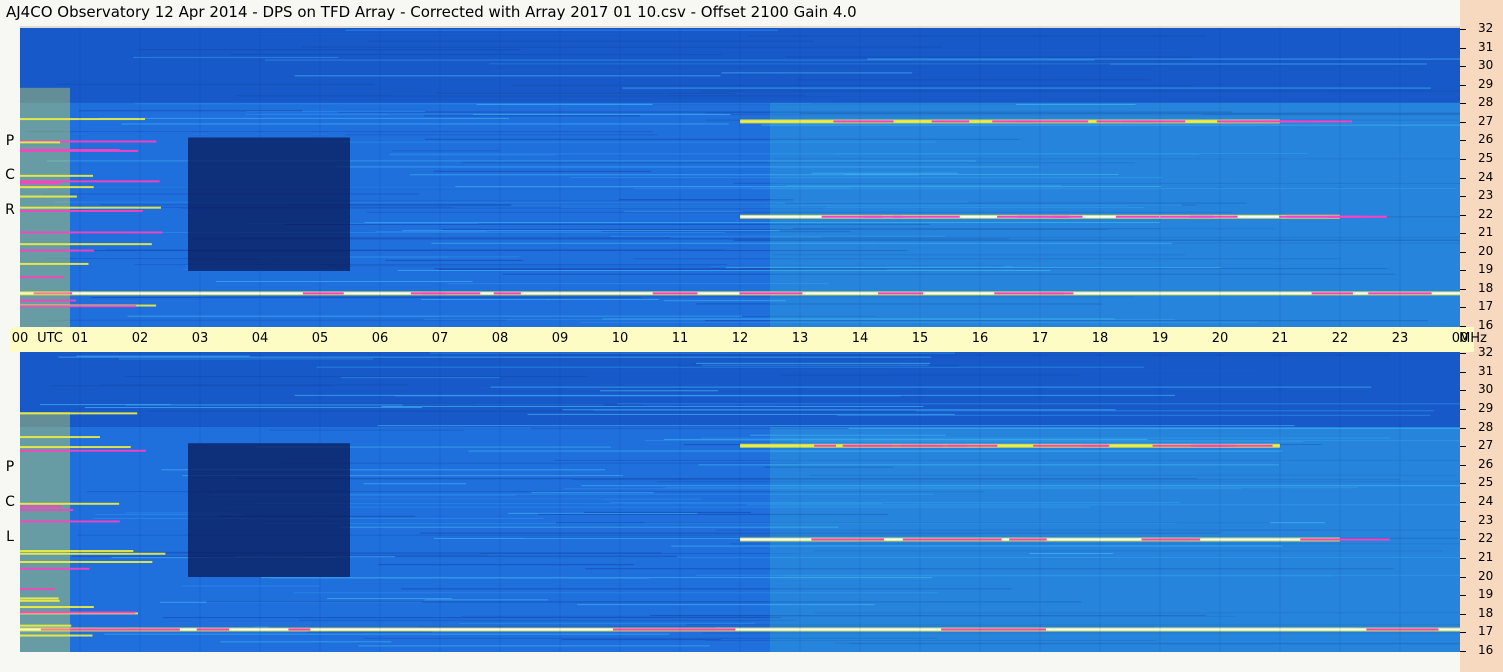  I want to click on freq-tick-label: 25, so click(1486, 482).